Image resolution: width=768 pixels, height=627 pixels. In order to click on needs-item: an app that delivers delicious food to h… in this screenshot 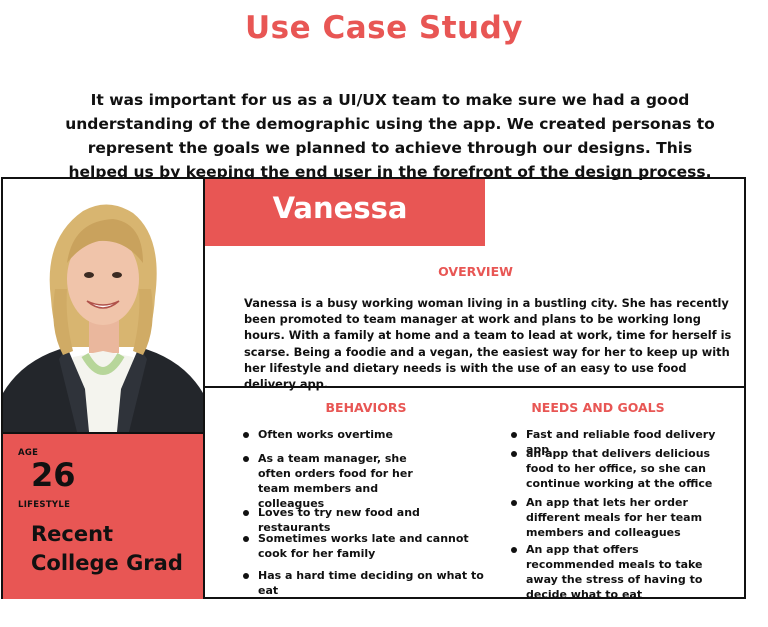, I will do `click(618, 468)`.